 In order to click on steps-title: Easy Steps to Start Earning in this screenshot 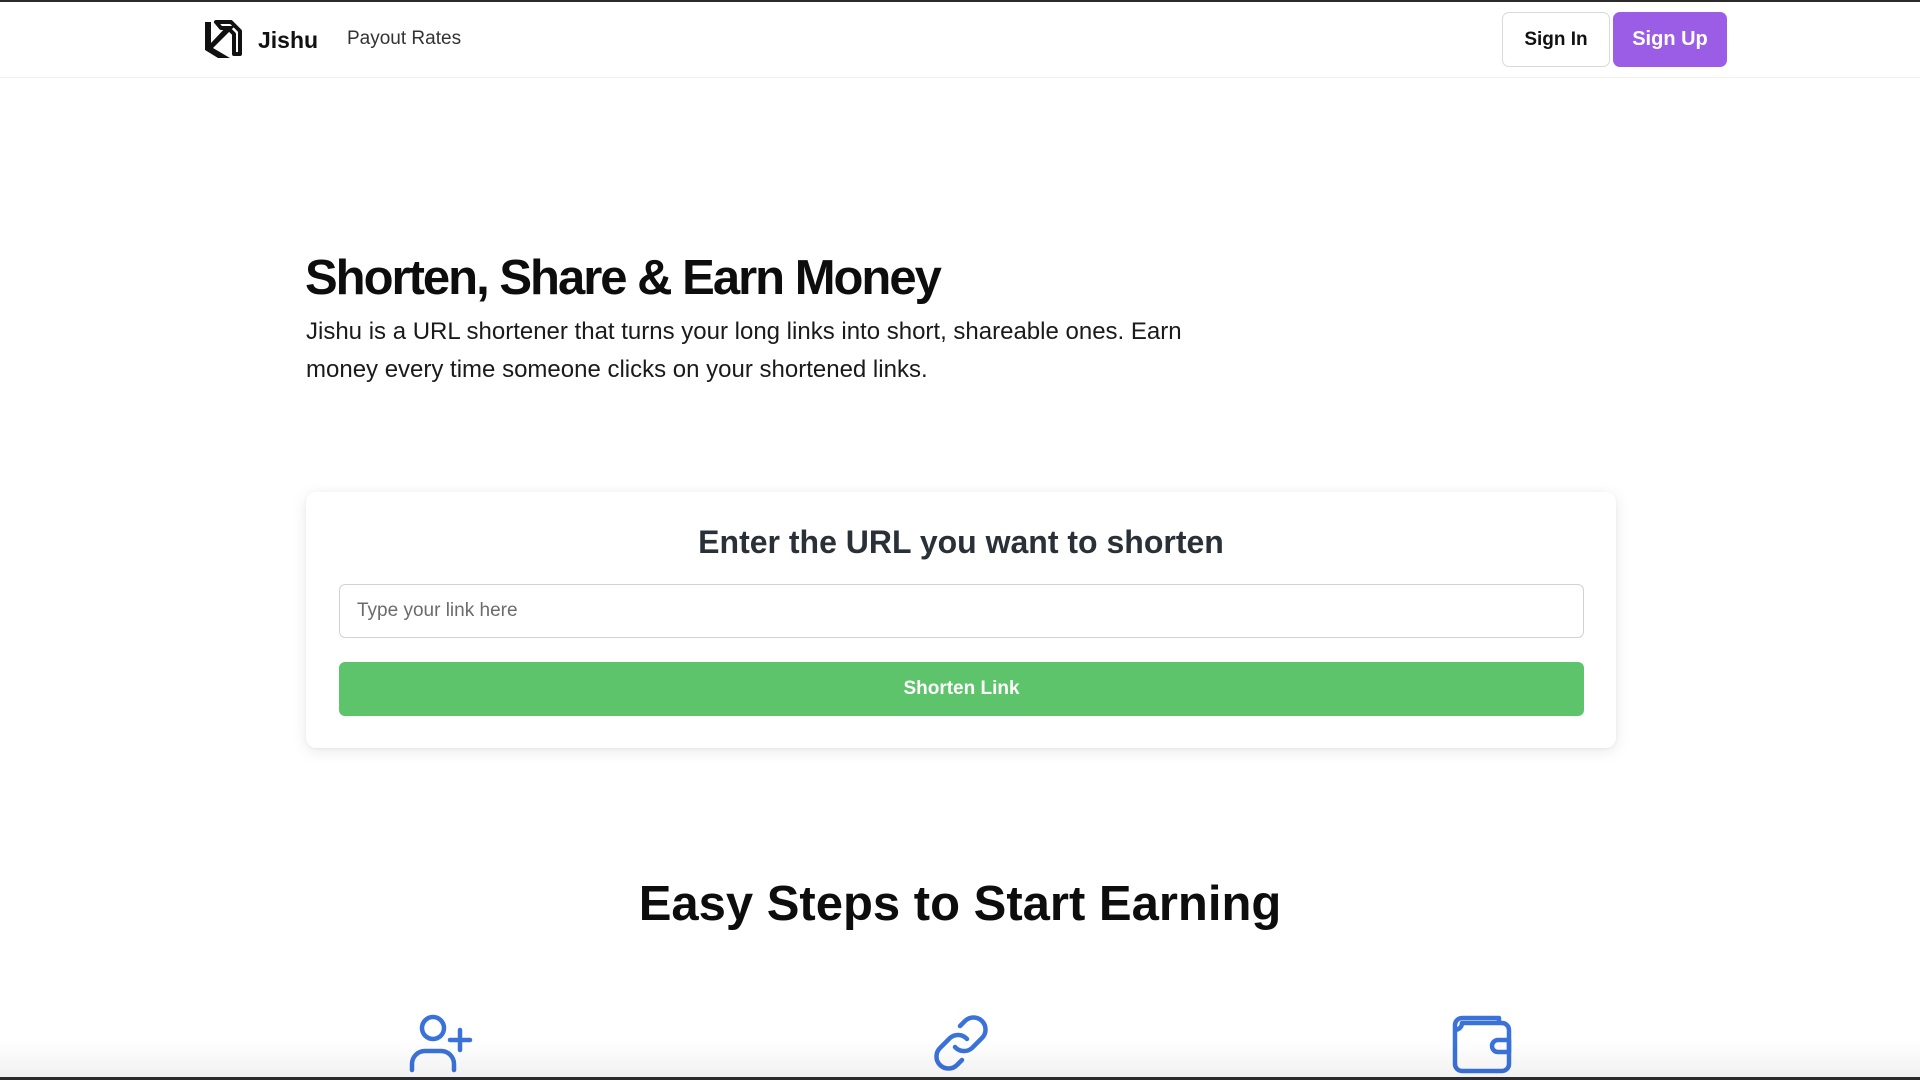, I will do `click(960, 904)`.